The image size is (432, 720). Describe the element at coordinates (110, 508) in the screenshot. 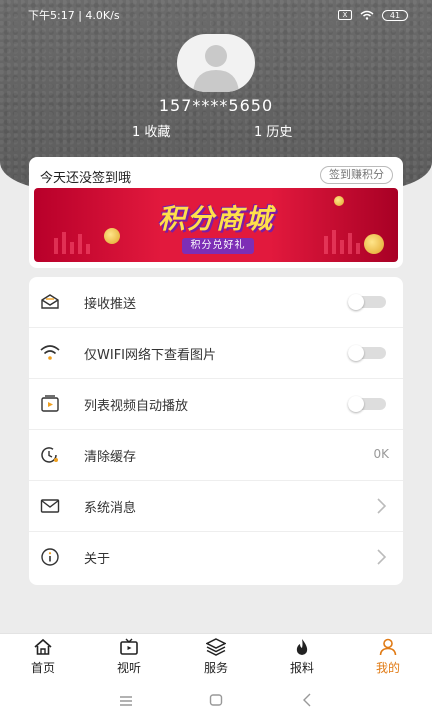

I see `setting-label: 系统消息` at that location.